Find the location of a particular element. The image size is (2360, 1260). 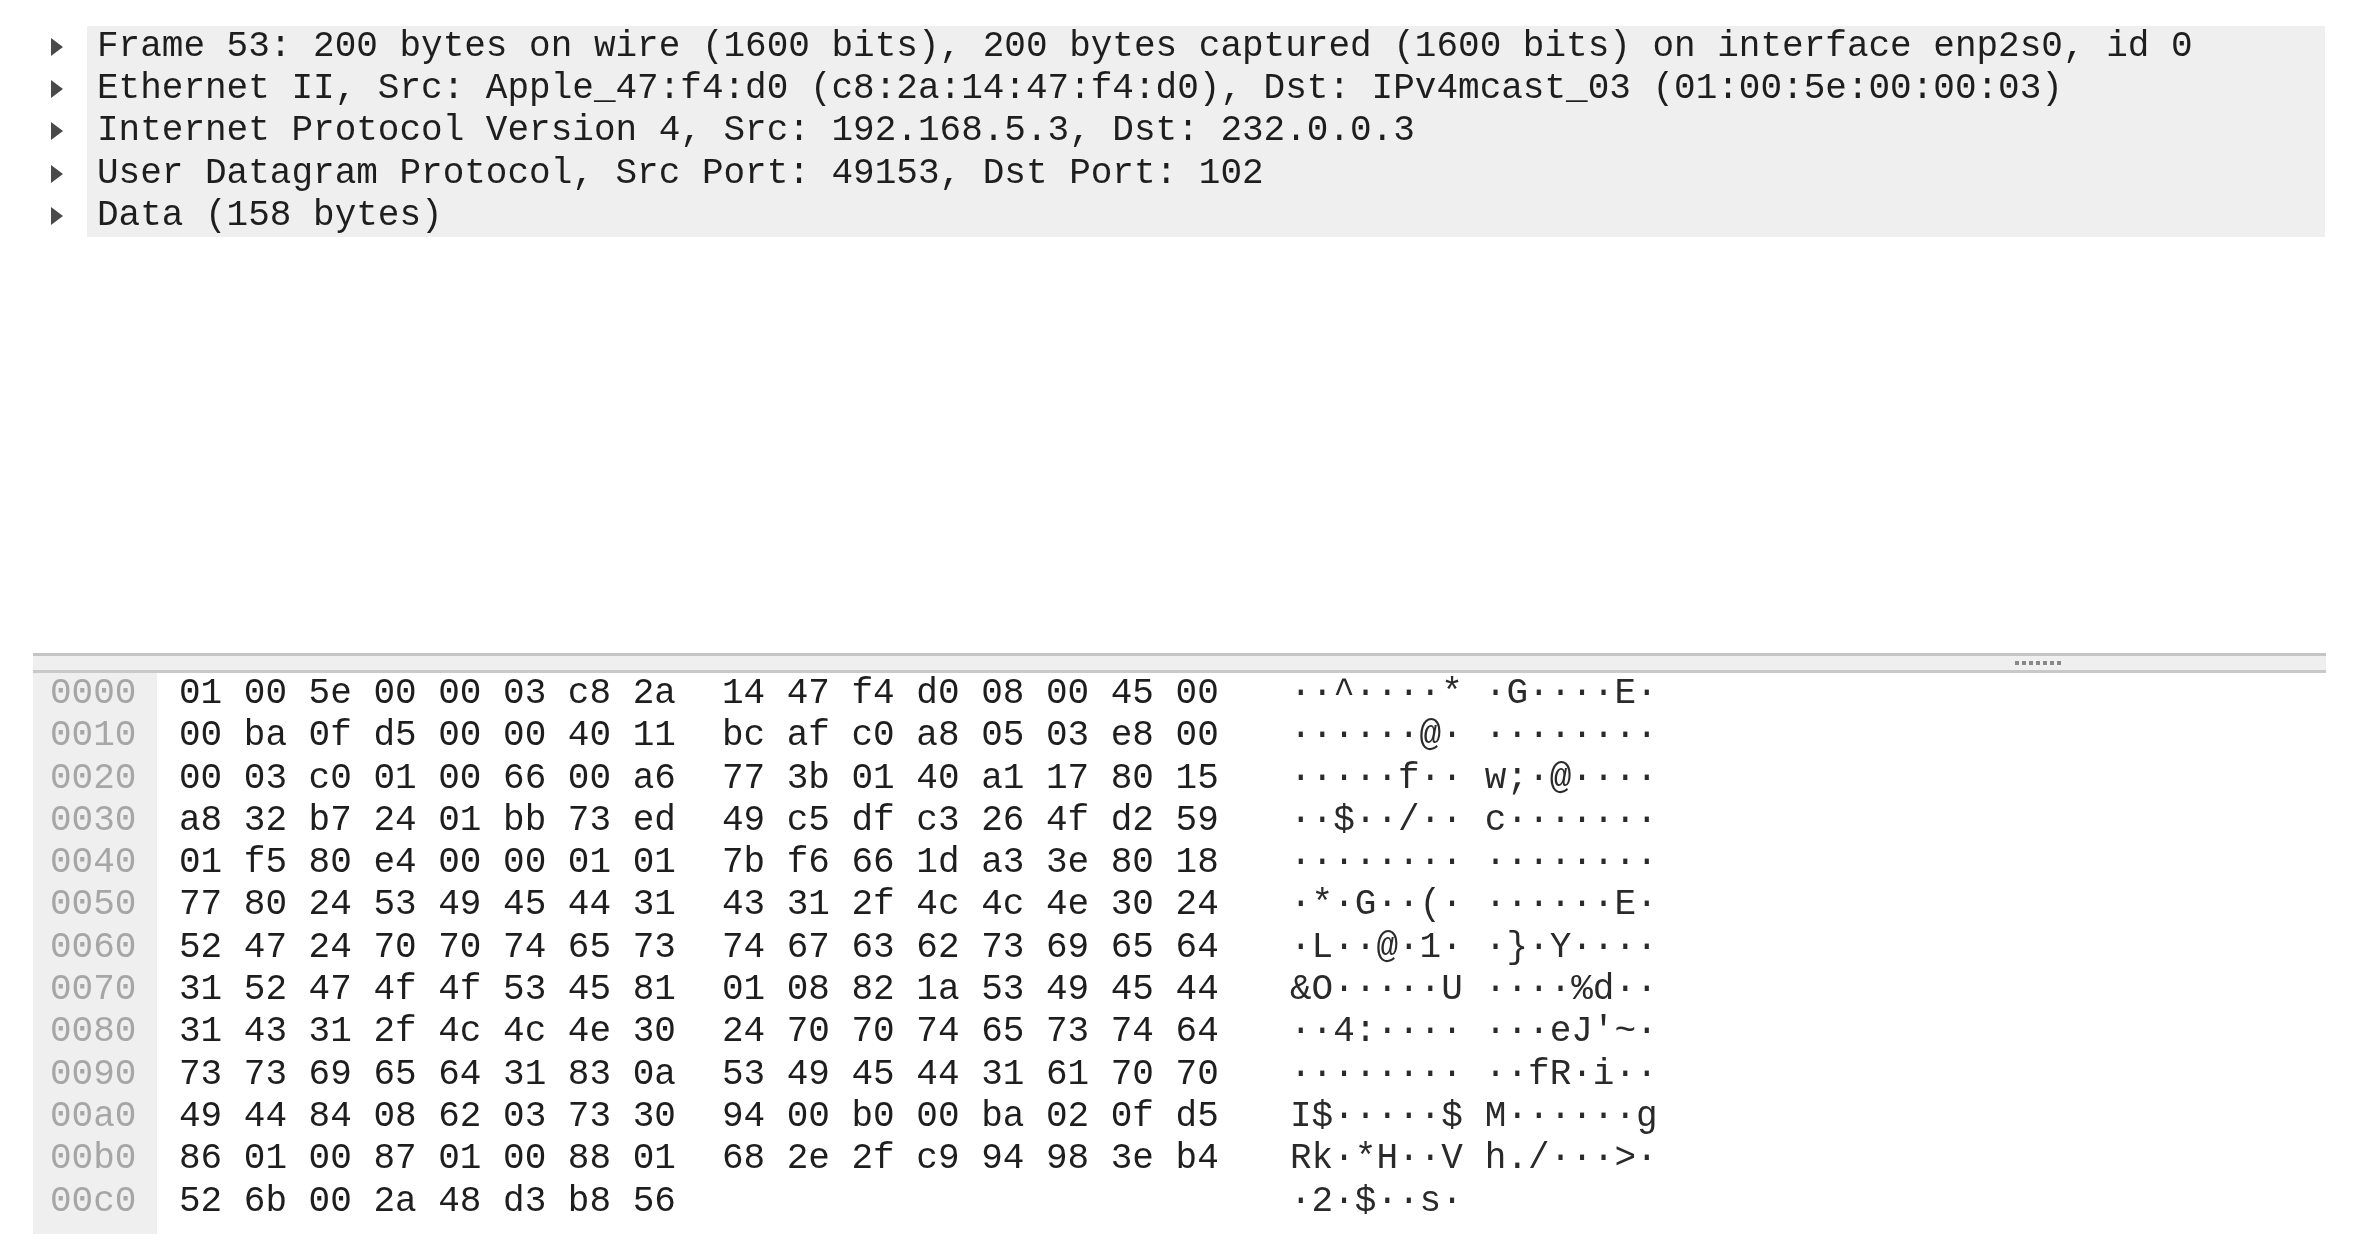

hex-bytes: 49 c5 df c3 26 4f d2 59 is located at coordinates (970, 821).